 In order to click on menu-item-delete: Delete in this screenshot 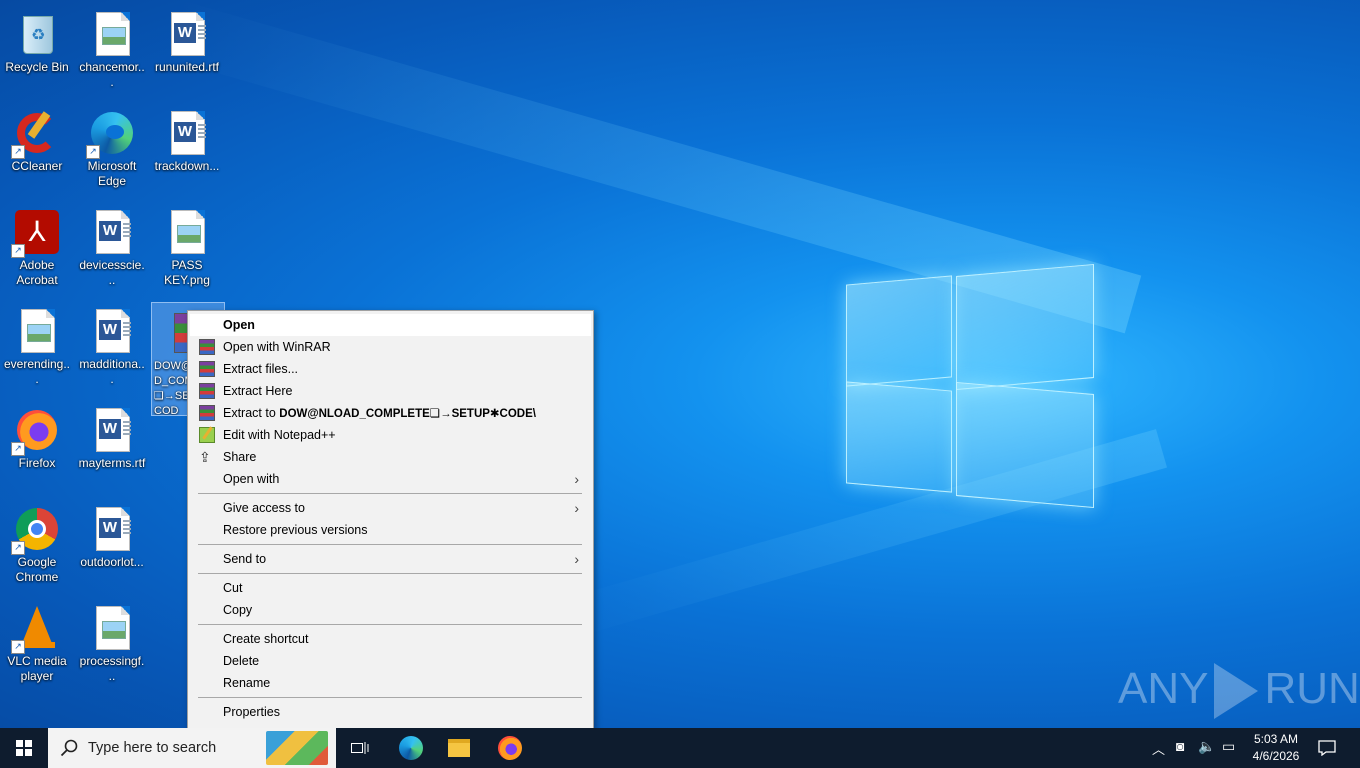, I will do `click(390, 661)`.